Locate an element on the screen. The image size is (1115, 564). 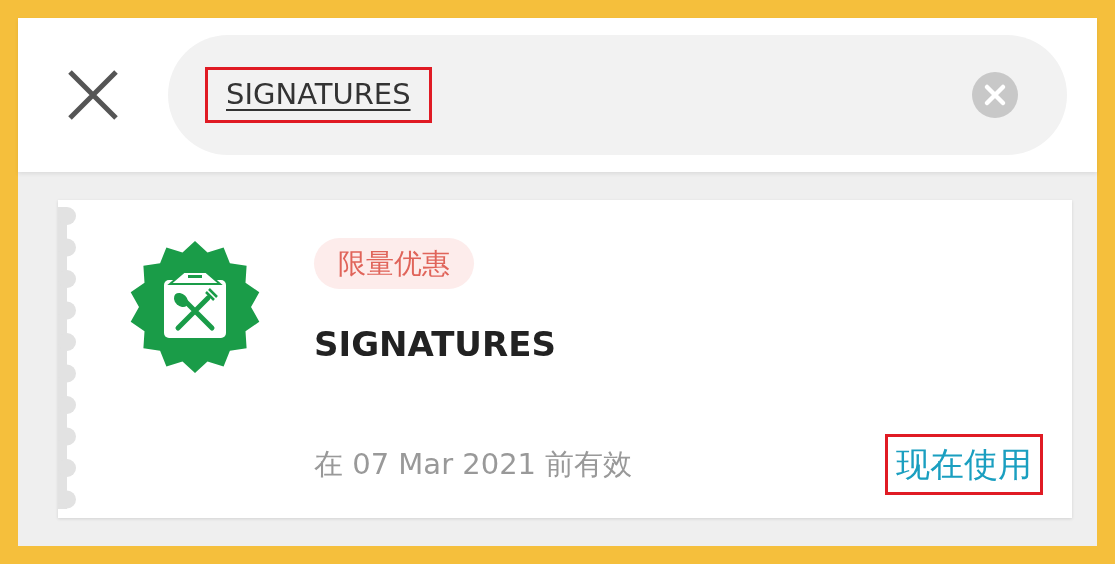
search-text: SIGNATURES is located at coordinates (318, 95).